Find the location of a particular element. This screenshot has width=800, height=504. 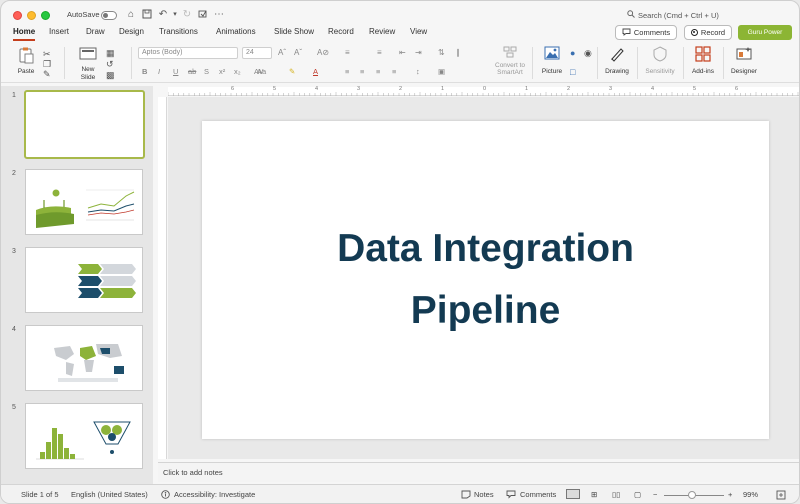

clear-format-icon: A⊘ is located at coordinates (323, 52).